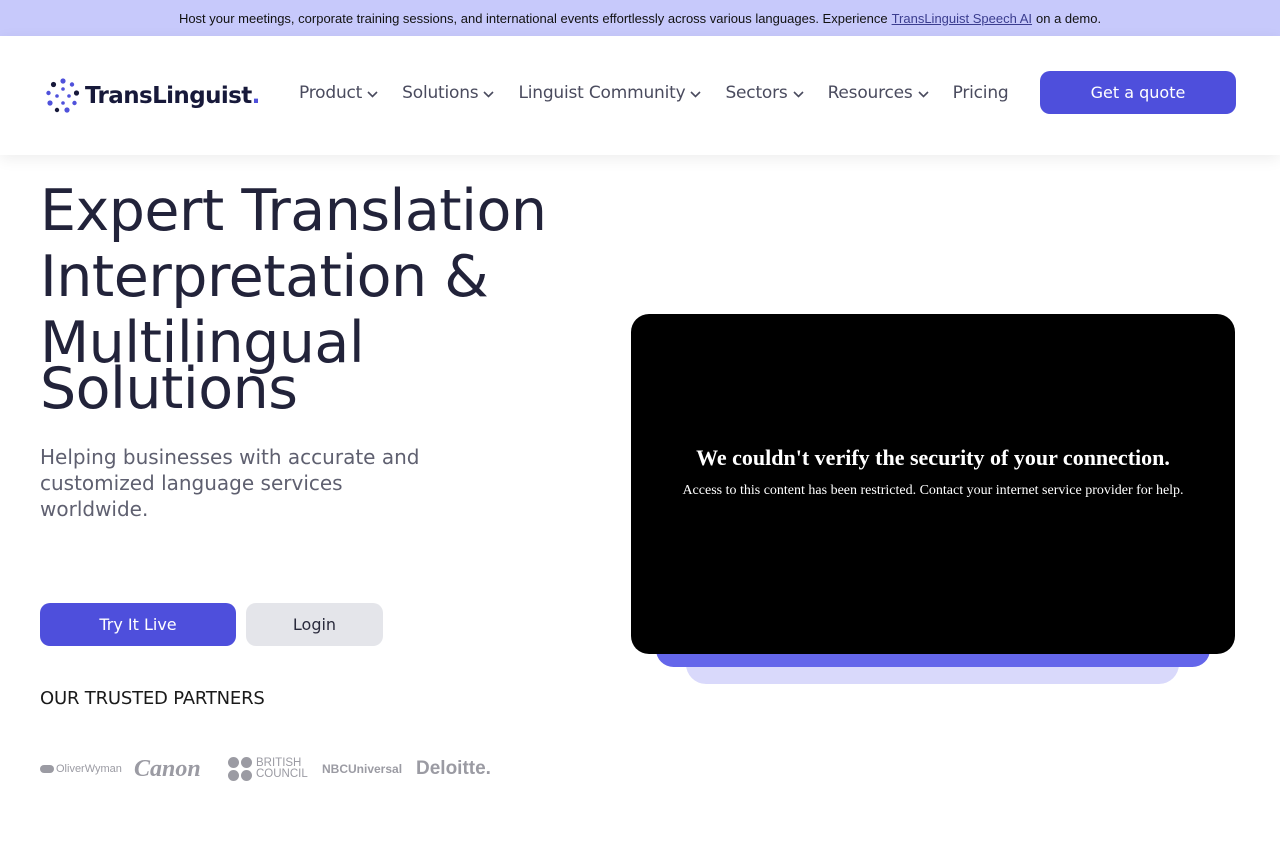 The height and width of the screenshot is (853, 1280). Describe the element at coordinates (602, 93) in the screenshot. I see `nav-linguist-community-label: Linguist Community` at that location.